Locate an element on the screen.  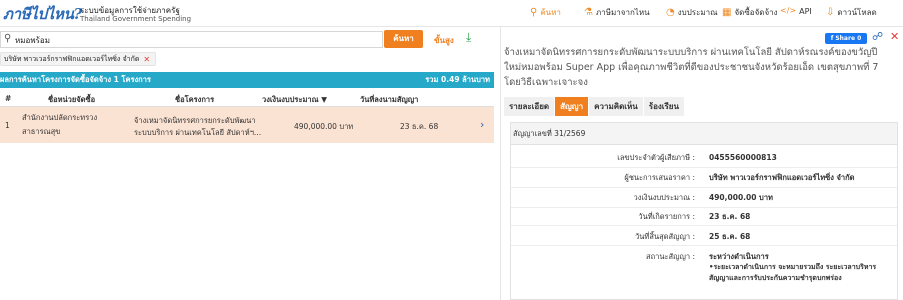
row-project-line1: จ้างเหมาจัดนิทรรศการยกระดับพัฒนา is located at coordinates (195, 120).